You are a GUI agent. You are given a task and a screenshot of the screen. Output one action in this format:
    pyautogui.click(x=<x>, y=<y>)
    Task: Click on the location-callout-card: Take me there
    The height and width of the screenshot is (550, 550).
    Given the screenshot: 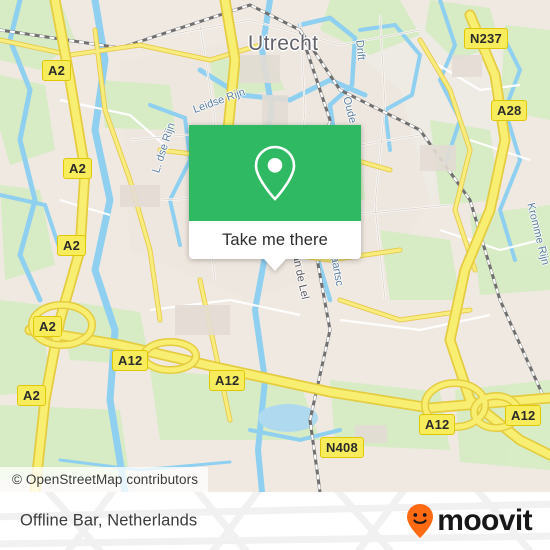 What is the action you would take?
    pyautogui.click(x=275, y=198)
    